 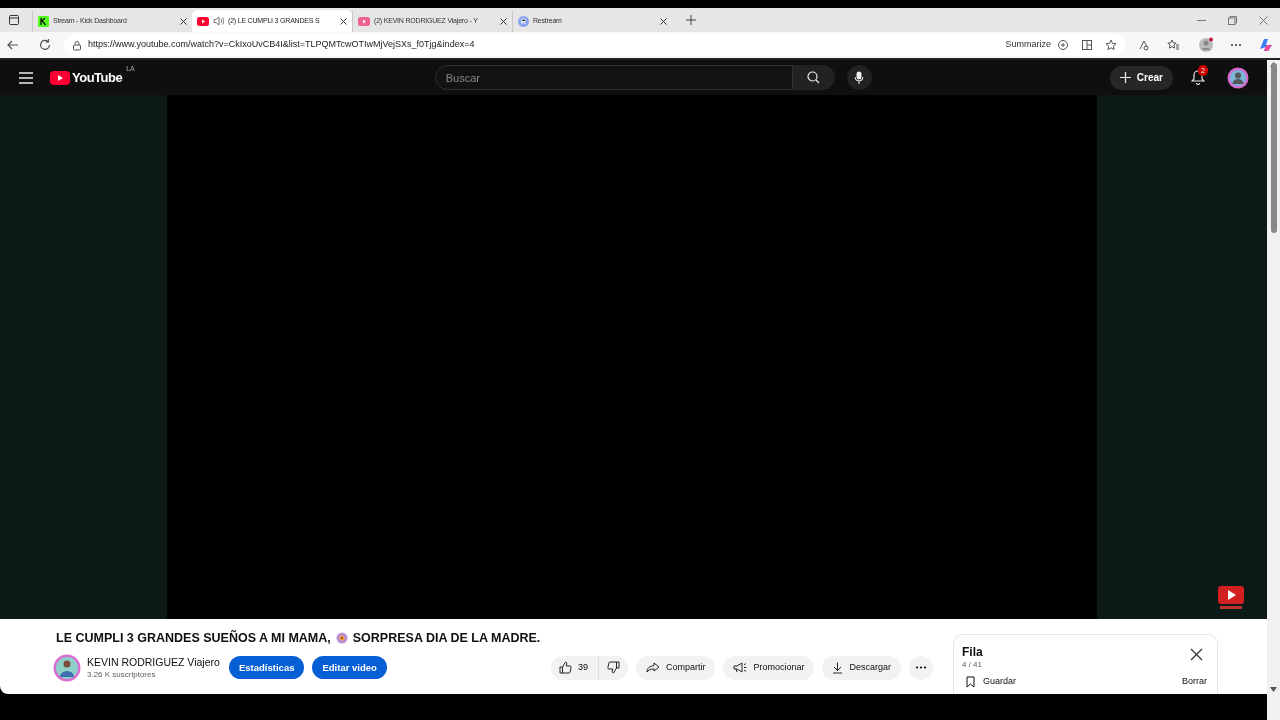 I want to click on save-button: Guardar, so click(x=989, y=682).